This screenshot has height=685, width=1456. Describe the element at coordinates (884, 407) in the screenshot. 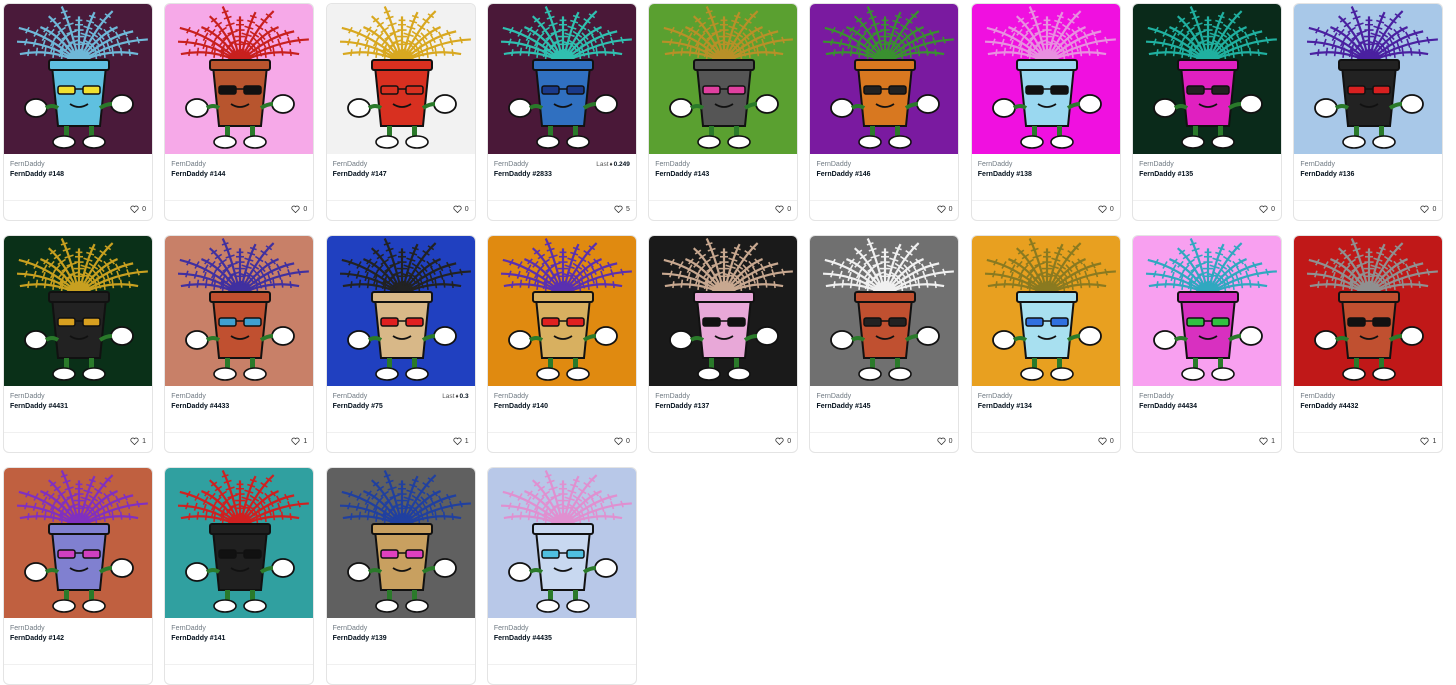

I see `nft-title: FernDaddy #145` at that location.